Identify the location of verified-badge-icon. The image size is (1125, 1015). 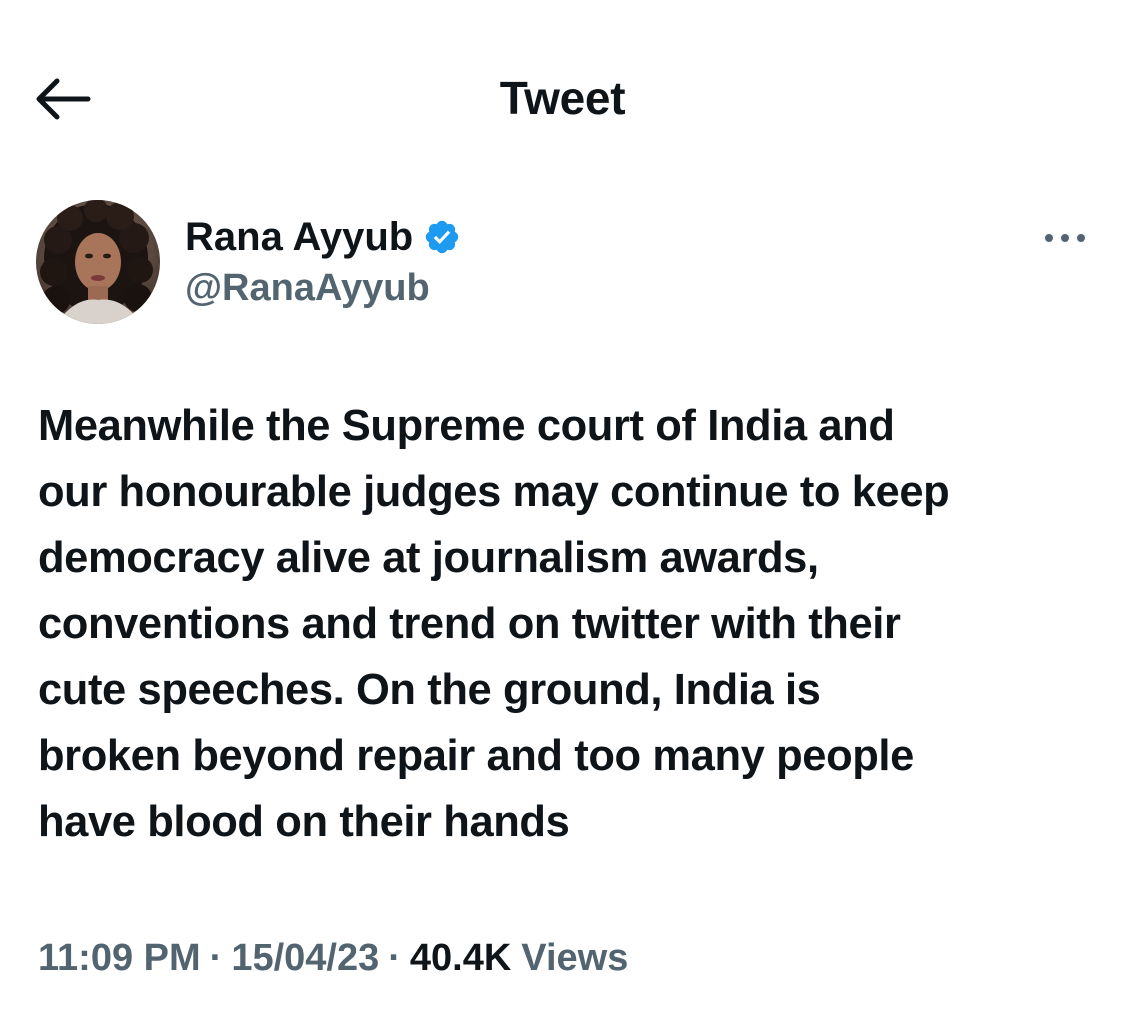
(442, 237).